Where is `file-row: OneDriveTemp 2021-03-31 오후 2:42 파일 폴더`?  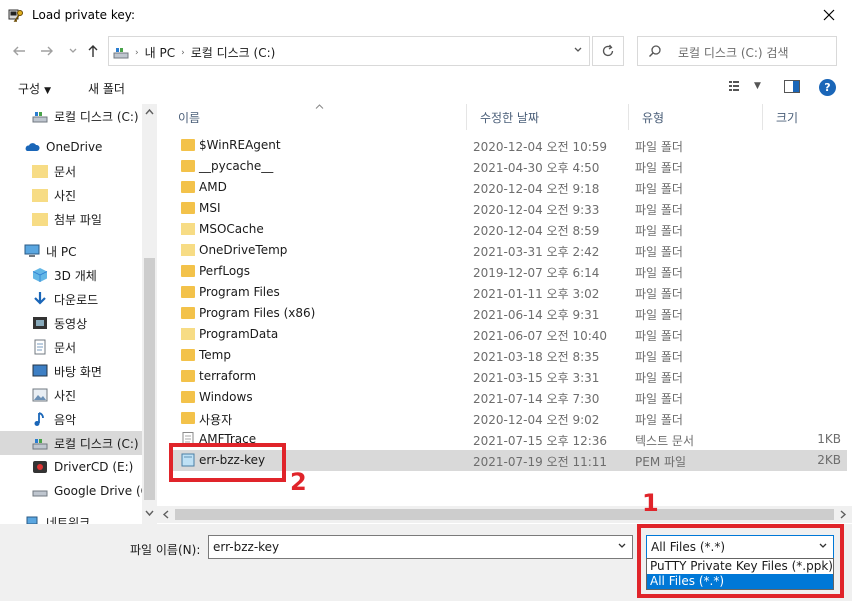
file-row: OneDriveTemp 2021-03-31 오후 2:42 파일 폴더 is located at coordinates (509, 250).